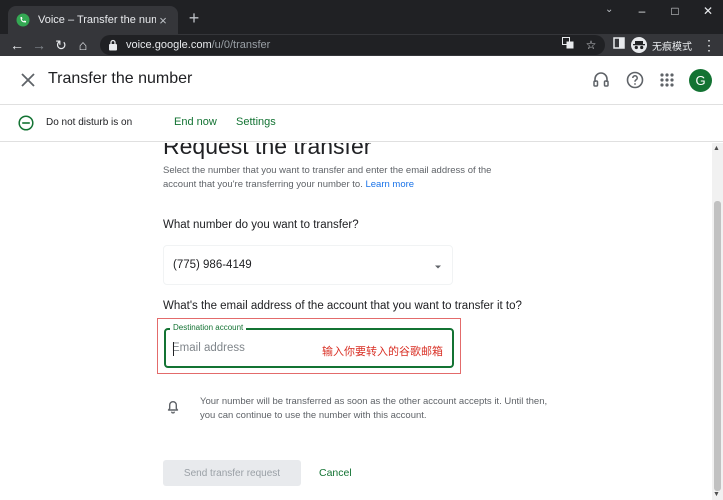 The height and width of the screenshot is (500, 723). I want to click on settings-link: Settings, so click(256, 122).